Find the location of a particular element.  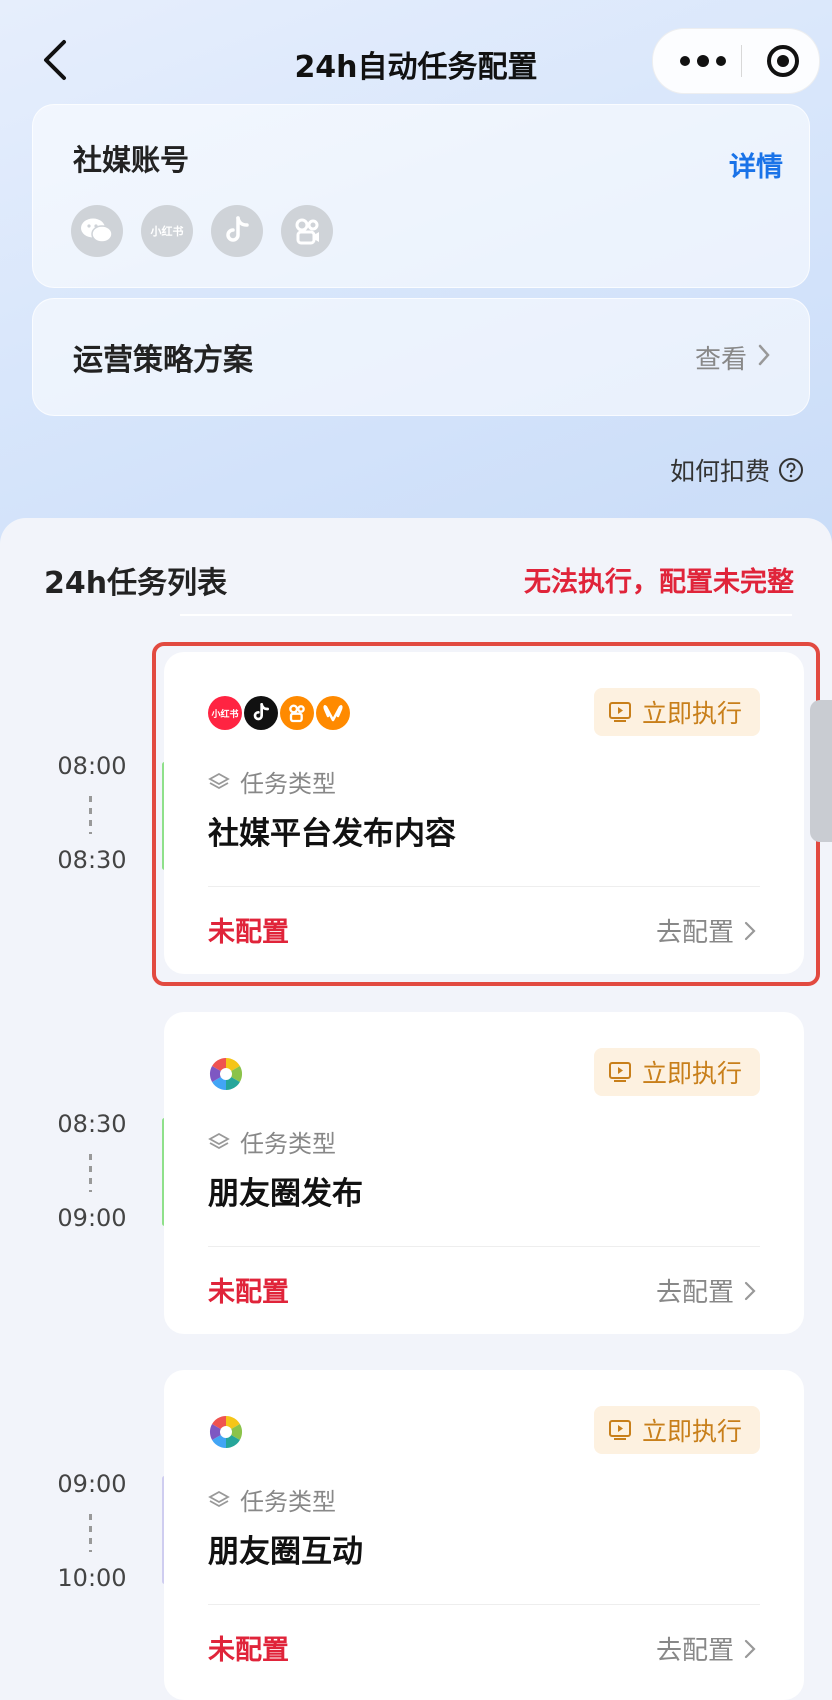

task-name: 朋友圈互动 is located at coordinates (285, 1552).